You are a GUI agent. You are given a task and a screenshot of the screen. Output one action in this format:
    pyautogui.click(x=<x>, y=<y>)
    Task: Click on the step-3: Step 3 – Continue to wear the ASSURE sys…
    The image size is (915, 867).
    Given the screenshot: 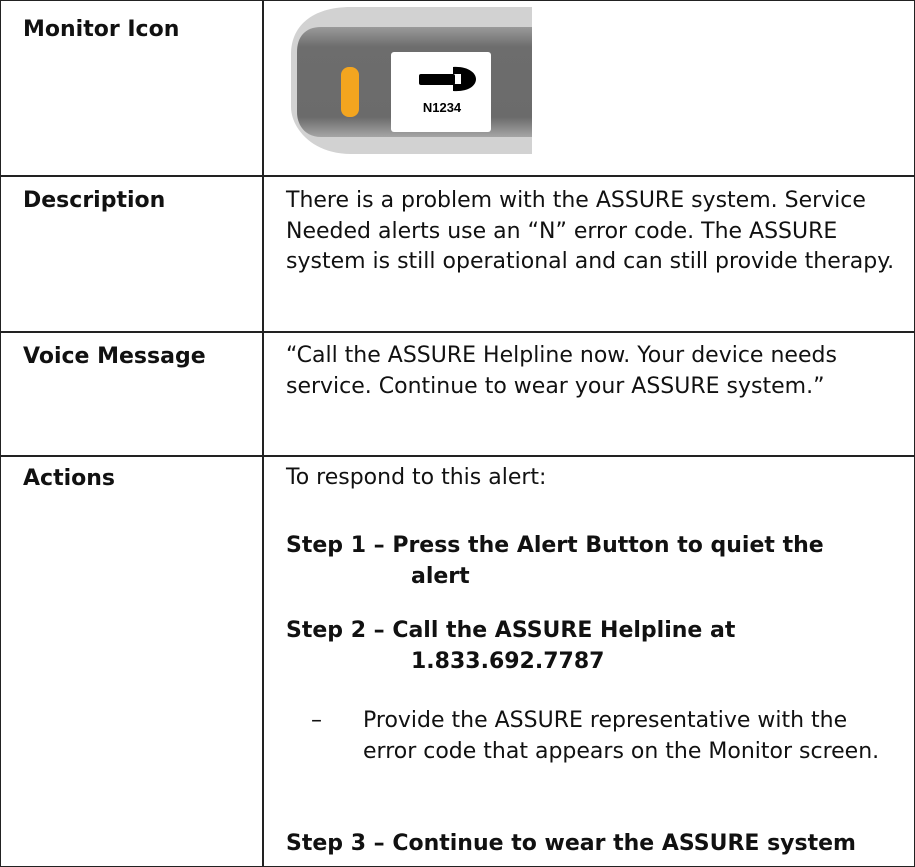 What is the action you would take?
    pyautogui.click(x=571, y=843)
    